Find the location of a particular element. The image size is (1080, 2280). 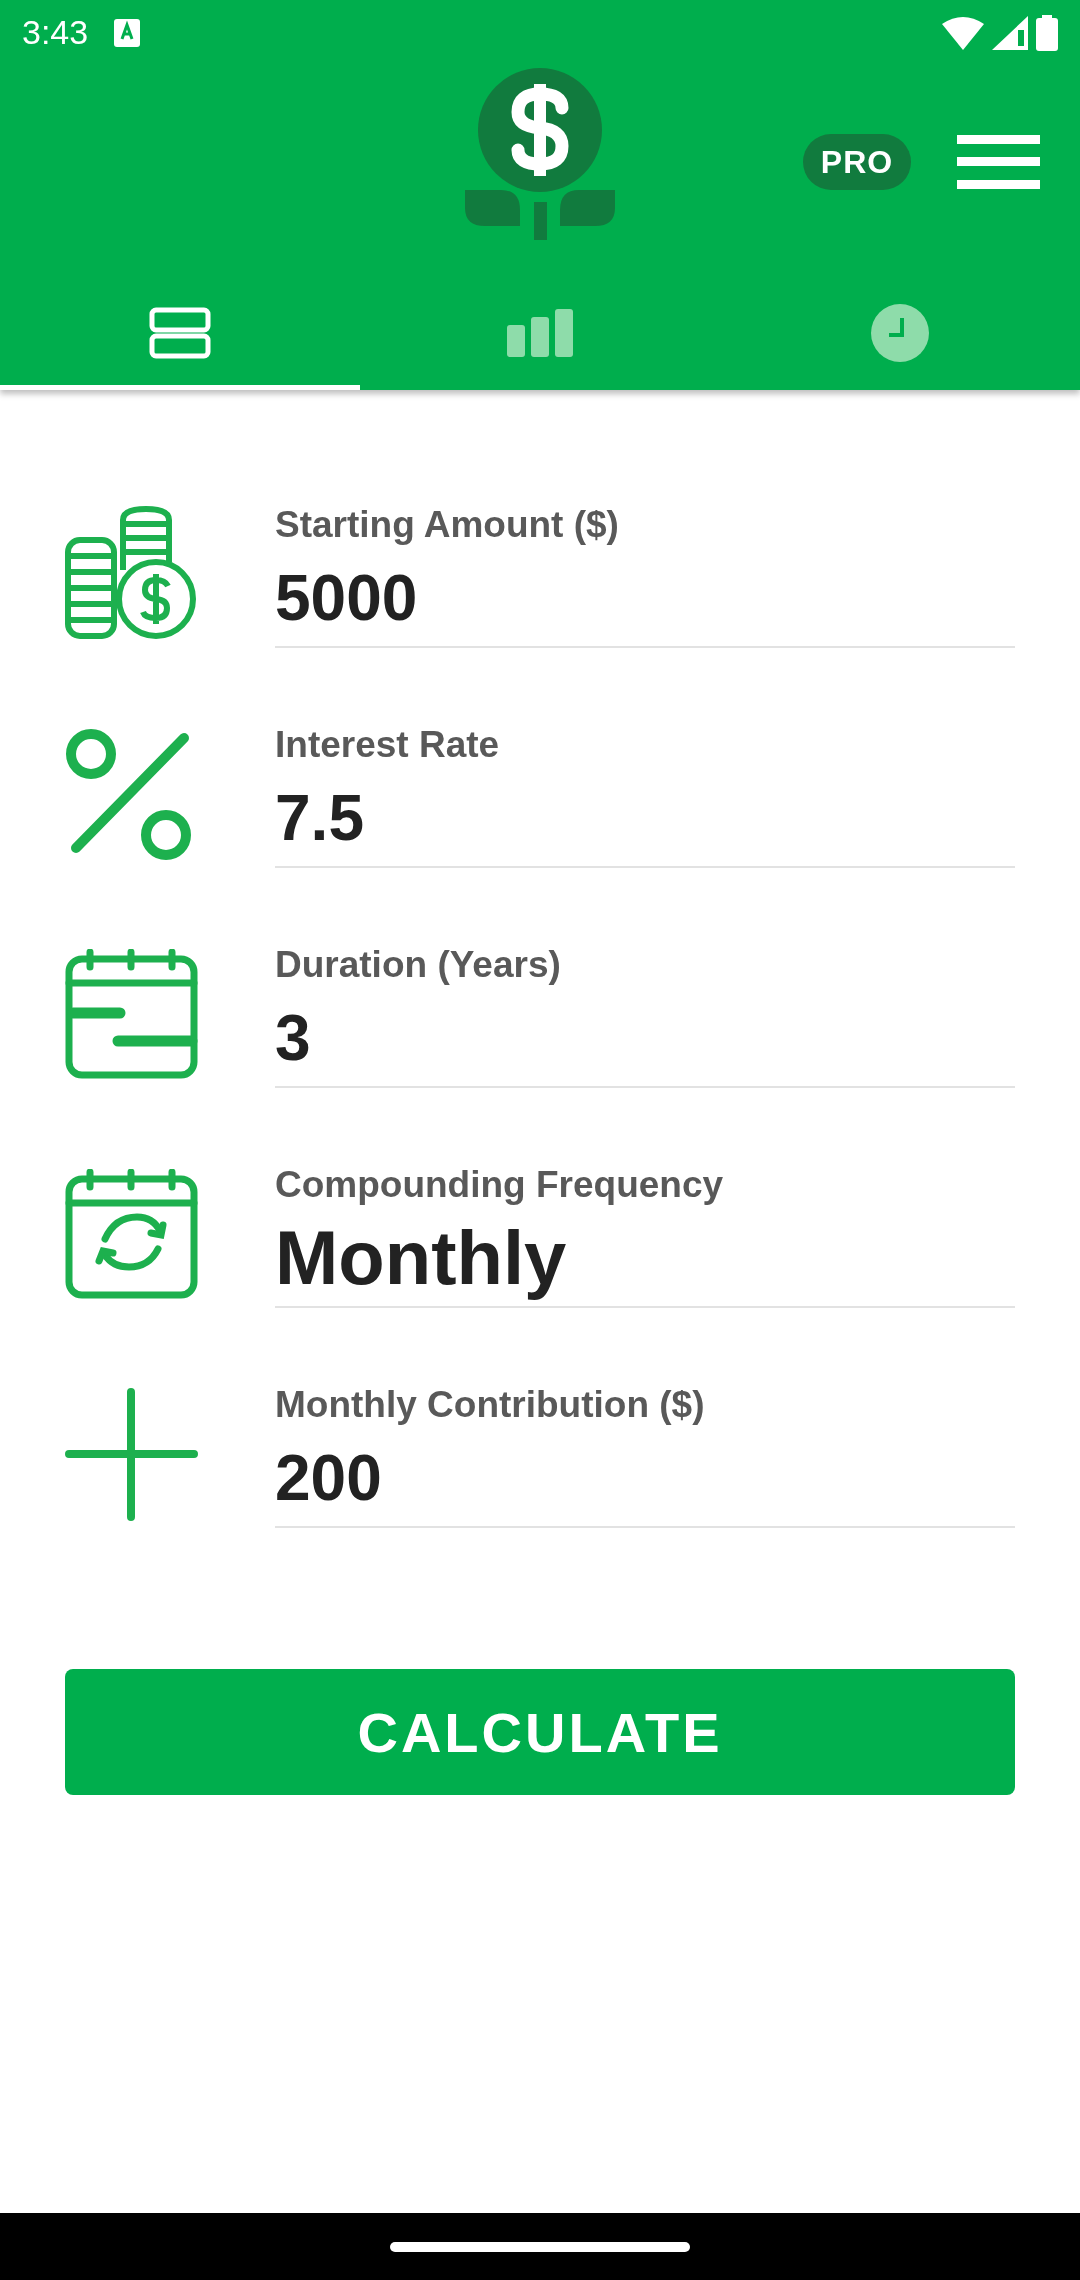

menu-icon is located at coordinates (998, 162).